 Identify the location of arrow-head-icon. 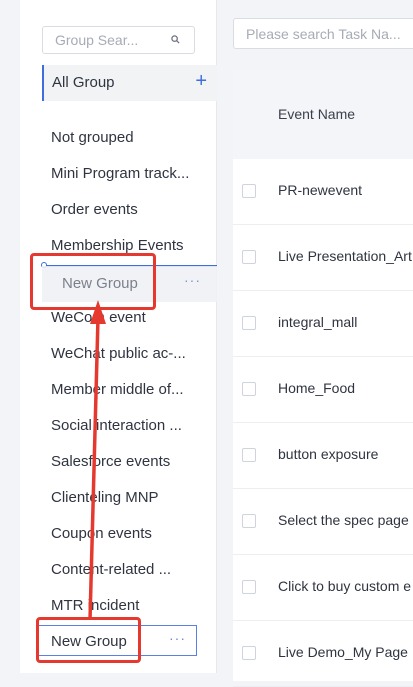
(98, 312).